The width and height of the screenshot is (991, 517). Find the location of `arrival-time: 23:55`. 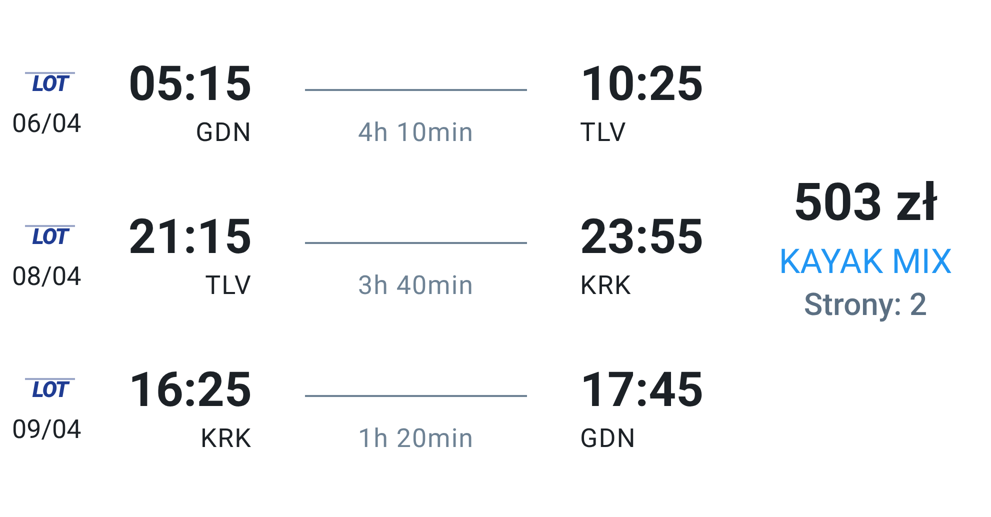

arrival-time: 23:55 is located at coordinates (642, 237).